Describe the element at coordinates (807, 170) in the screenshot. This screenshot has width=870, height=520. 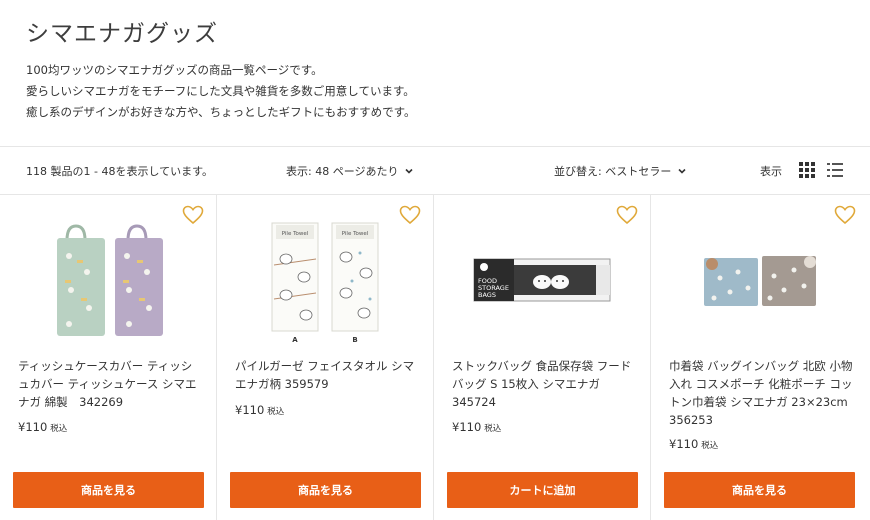
I see `grid-view-icon` at that location.